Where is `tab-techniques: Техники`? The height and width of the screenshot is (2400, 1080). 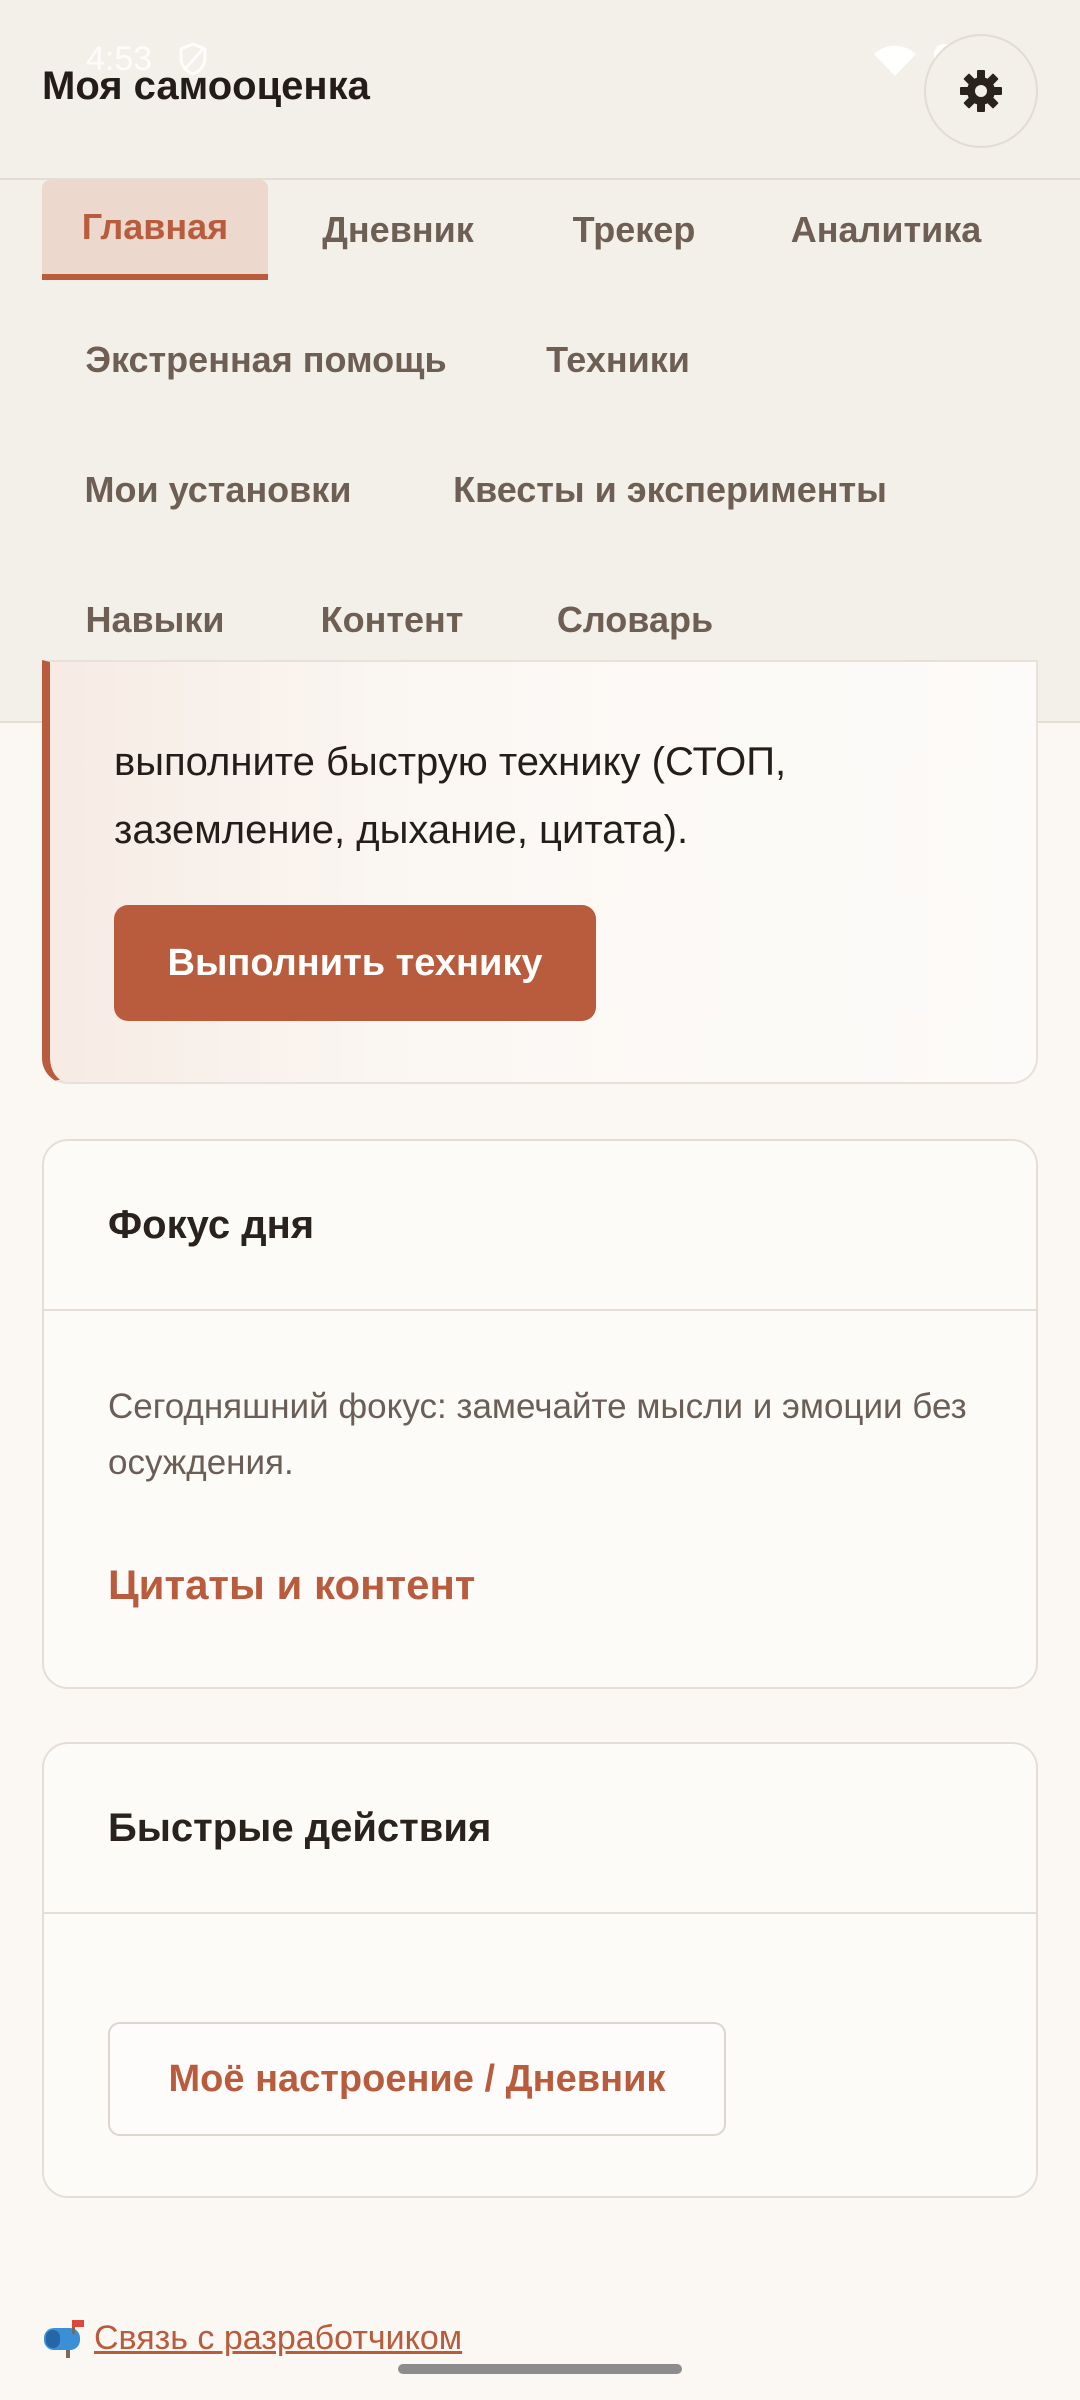 tab-techniques: Техники is located at coordinates (618, 360).